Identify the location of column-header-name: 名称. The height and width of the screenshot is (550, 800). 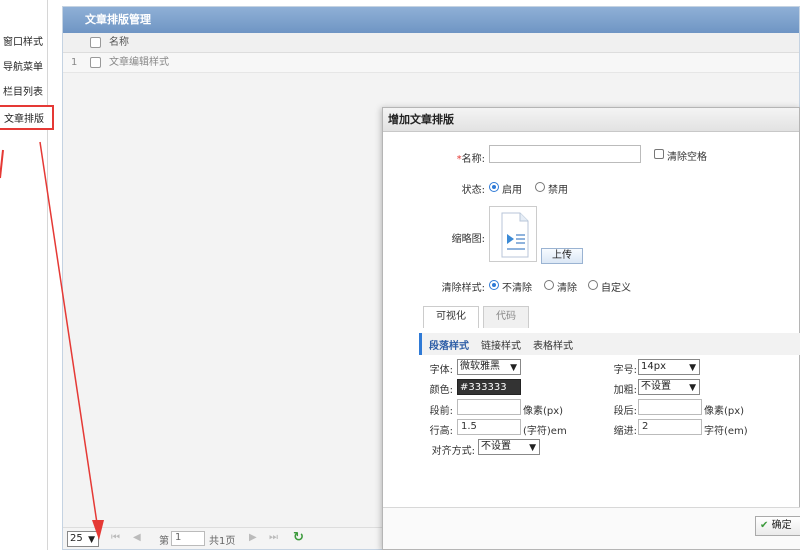
(119, 42).